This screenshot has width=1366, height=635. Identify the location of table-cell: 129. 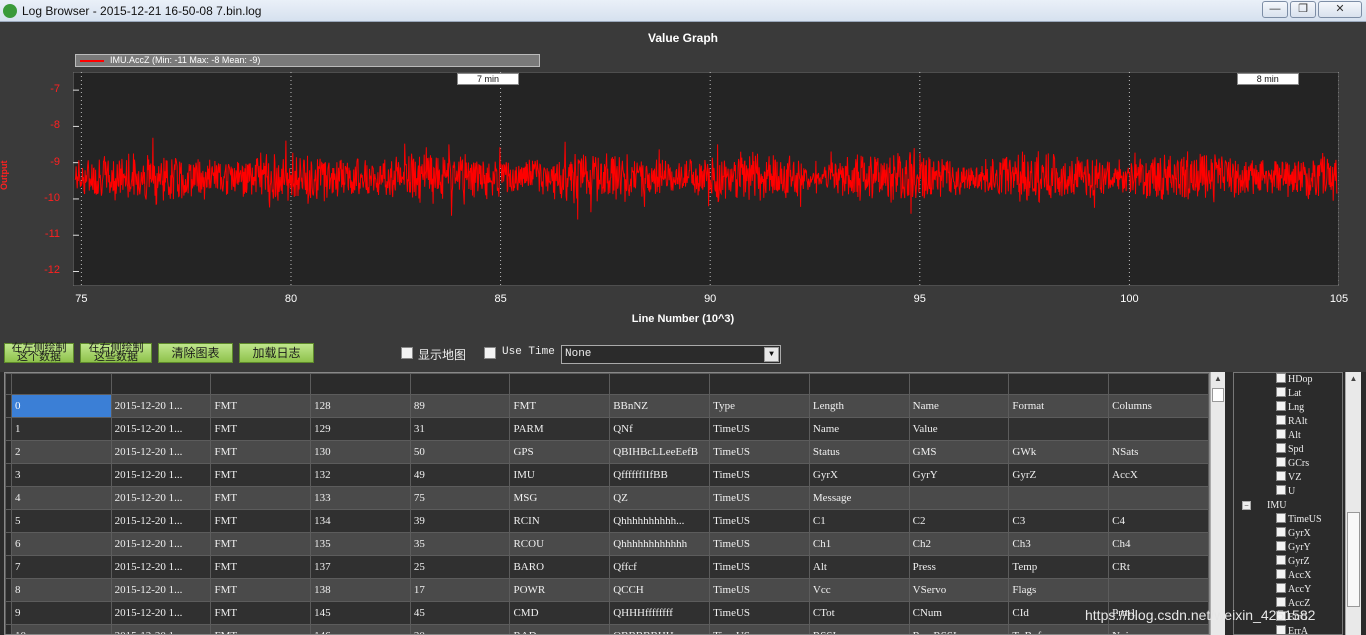
(360, 429).